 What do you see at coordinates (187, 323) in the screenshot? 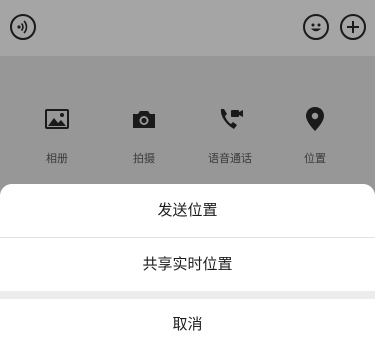
I see `cancel-button: 取消` at bounding box center [187, 323].